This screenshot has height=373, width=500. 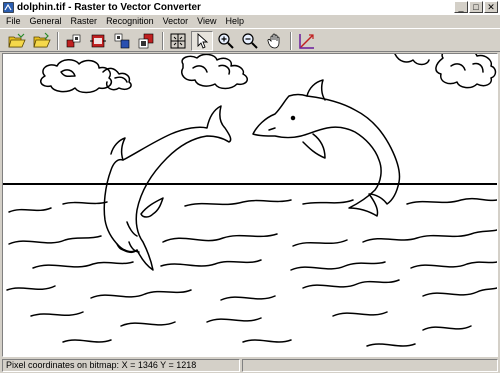 I want to click on app-icon, so click(x=8, y=7).